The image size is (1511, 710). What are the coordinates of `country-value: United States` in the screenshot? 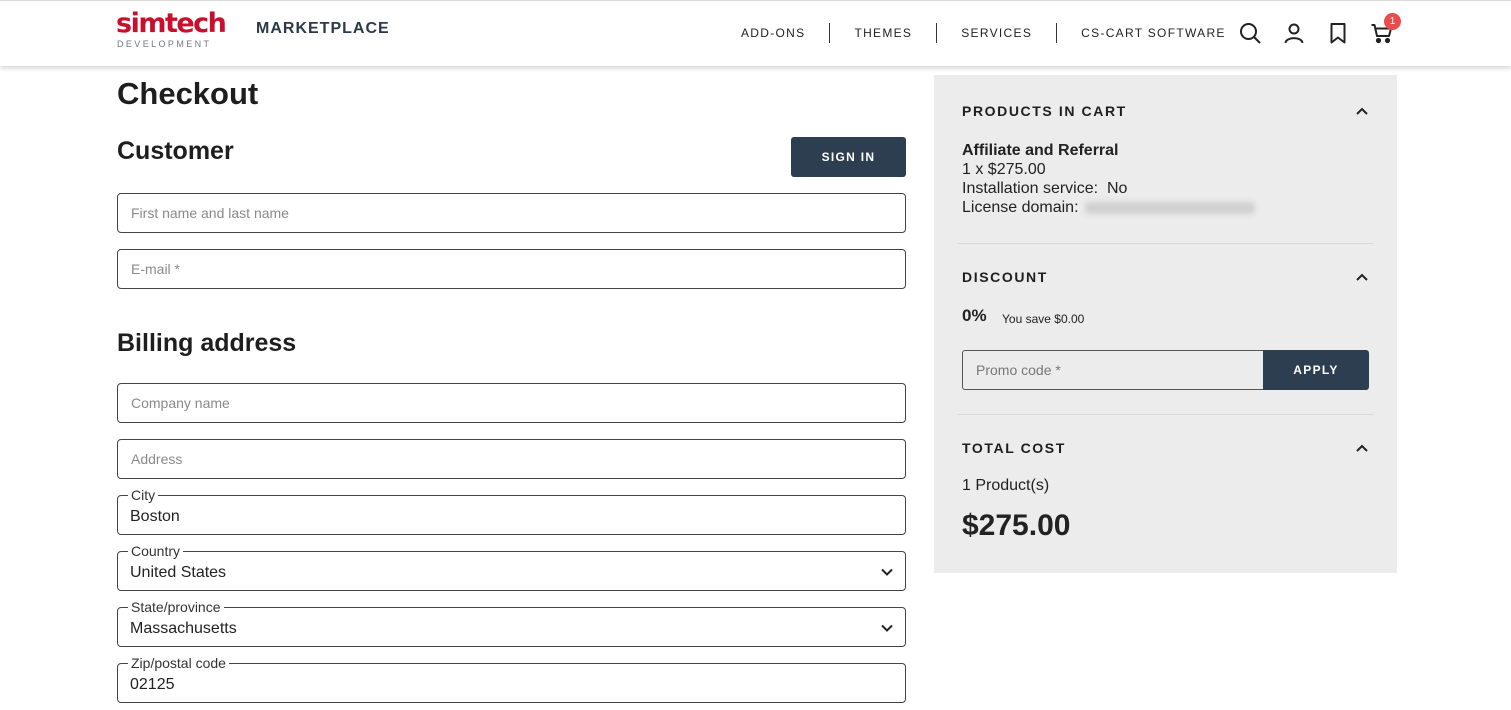 It's located at (178, 572).